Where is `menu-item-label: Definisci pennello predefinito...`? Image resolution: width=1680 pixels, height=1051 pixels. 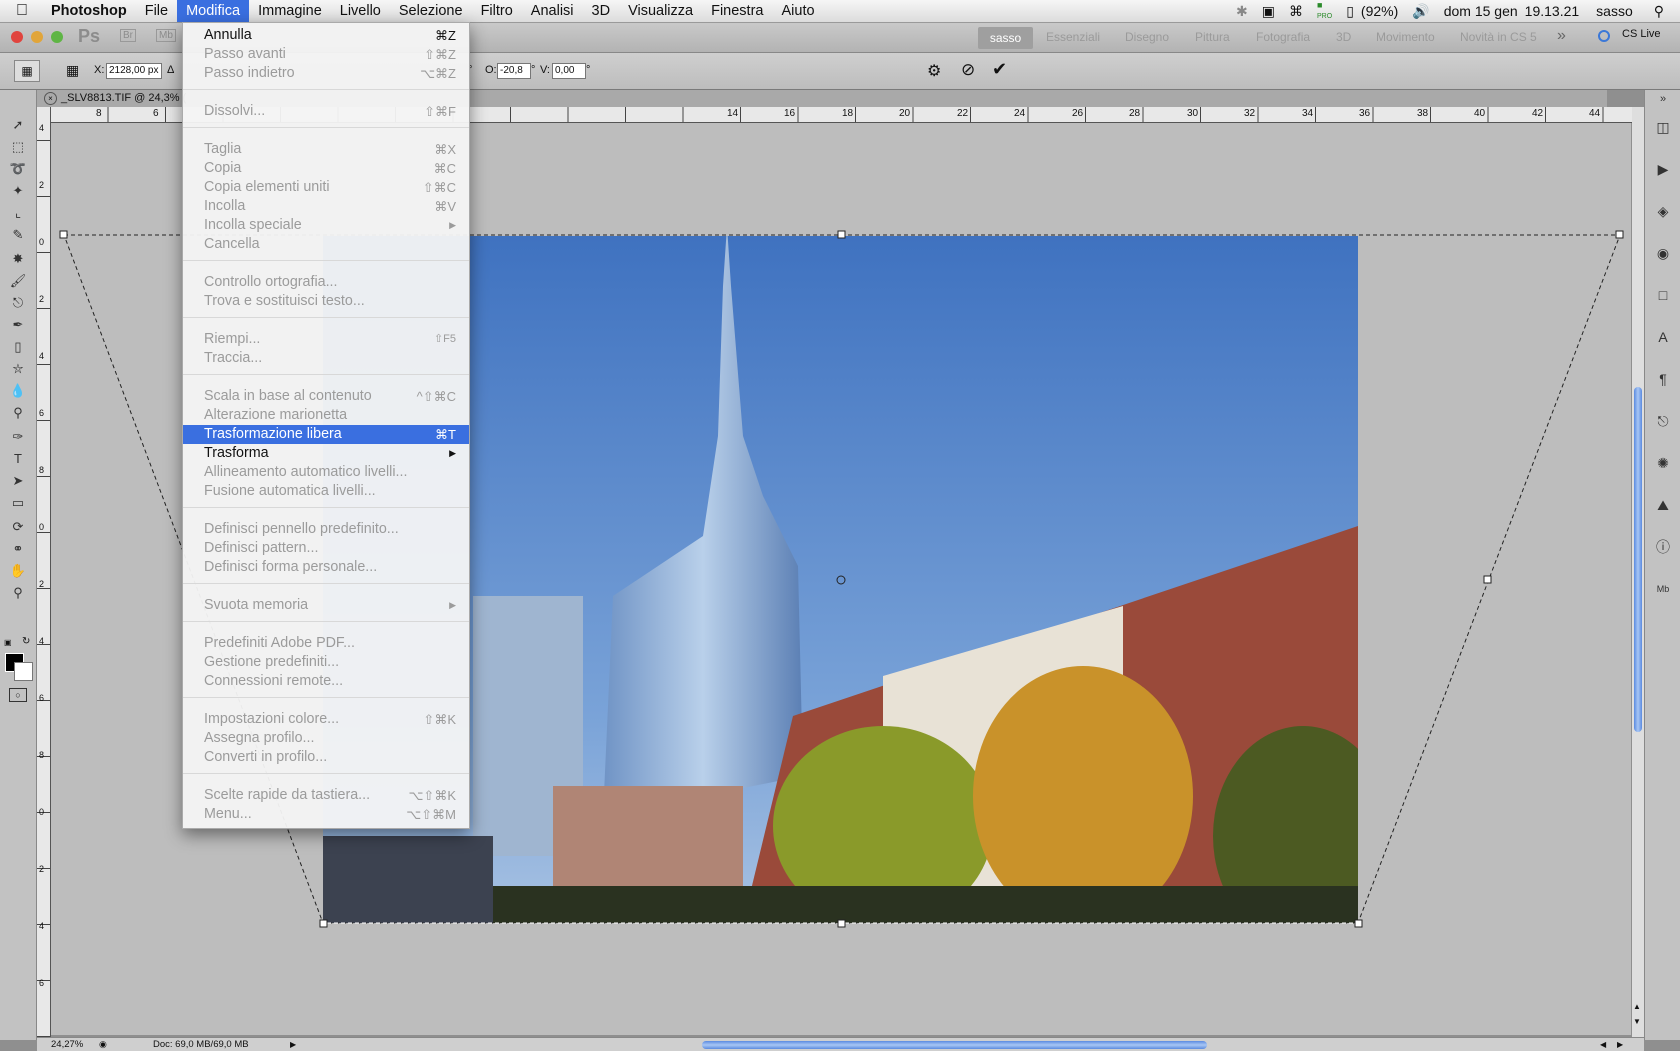
menu-item-label: Definisci pennello predefinito... is located at coordinates (301, 529).